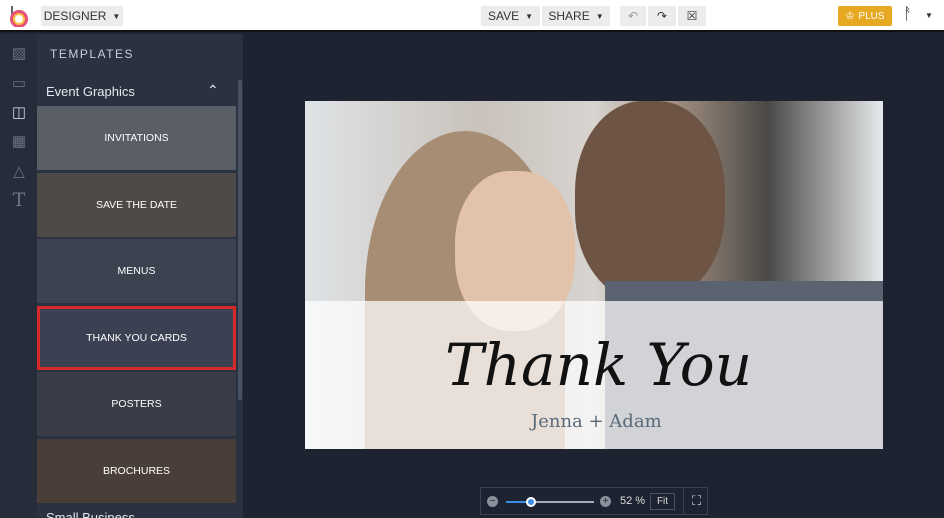 Image resolution: width=944 pixels, height=518 pixels. I want to click on chevron-up-icon: ⌃, so click(213, 90).